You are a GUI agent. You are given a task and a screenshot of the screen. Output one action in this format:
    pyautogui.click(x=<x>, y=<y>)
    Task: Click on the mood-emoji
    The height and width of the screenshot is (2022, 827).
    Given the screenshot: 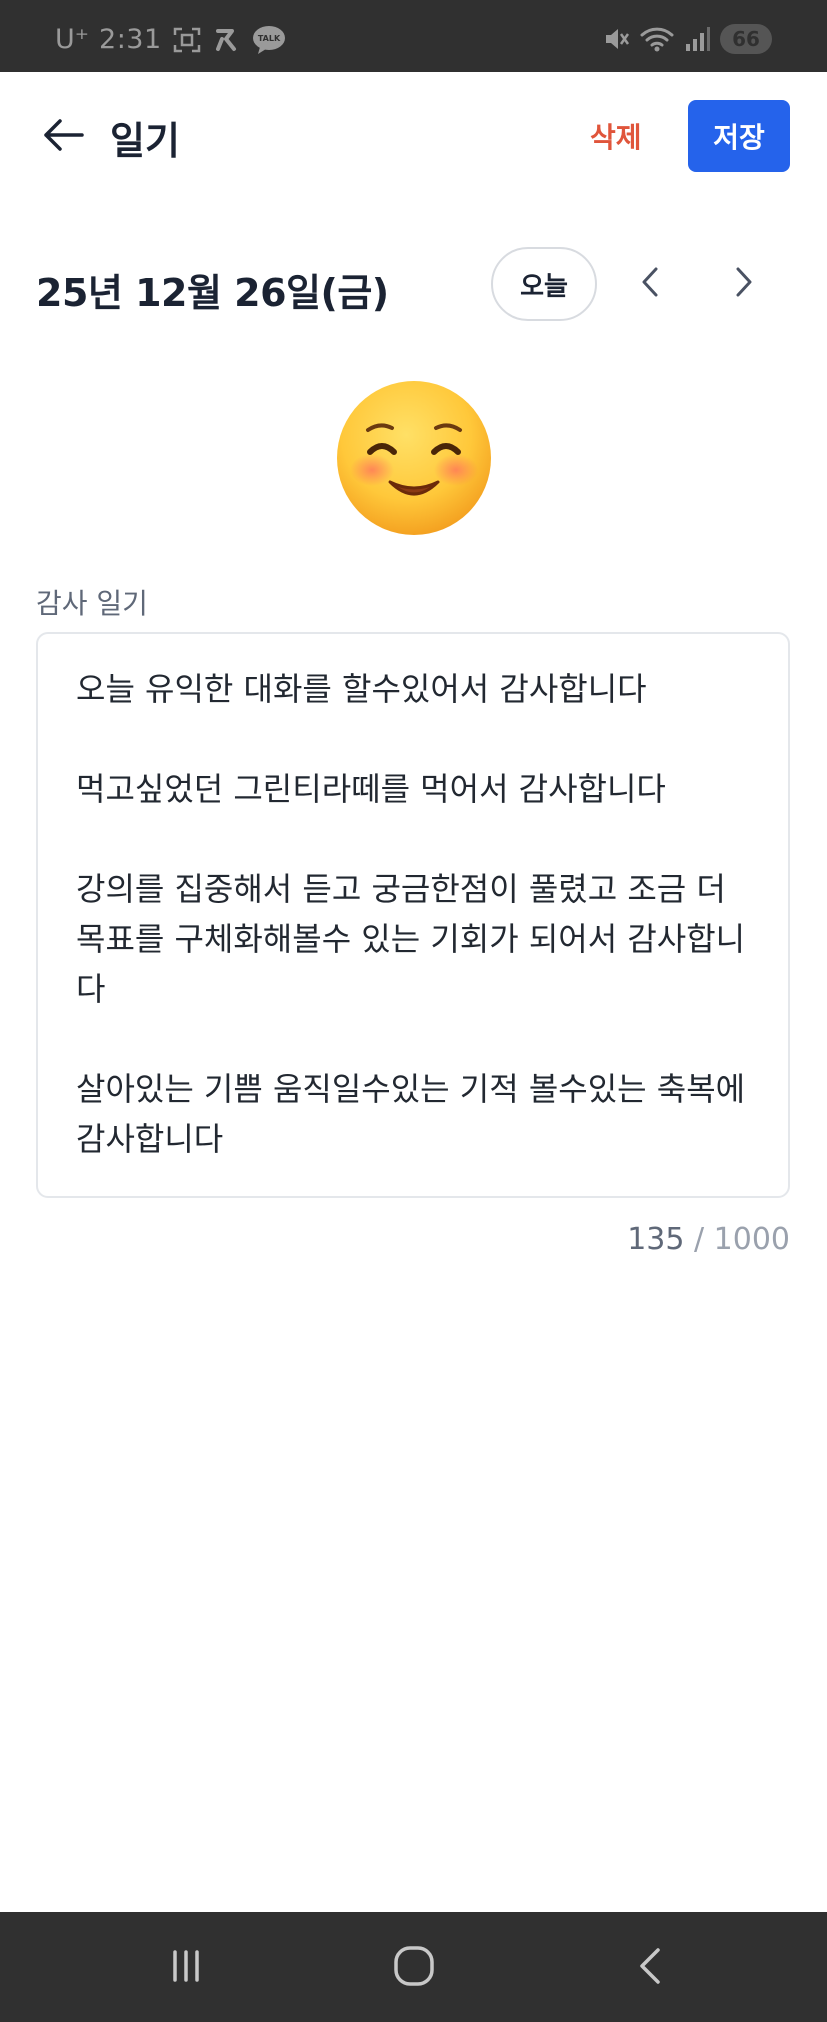 What is the action you would take?
    pyautogui.click(x=414, y=458)
    